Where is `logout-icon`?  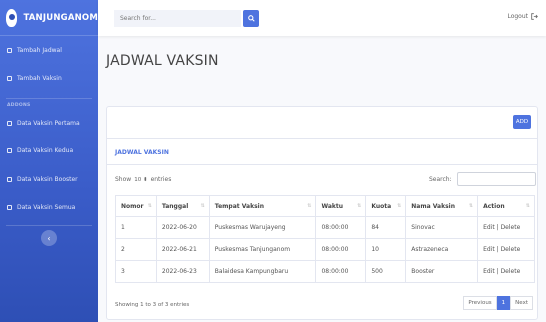
logout-icon is located at coordinates (534, 16).